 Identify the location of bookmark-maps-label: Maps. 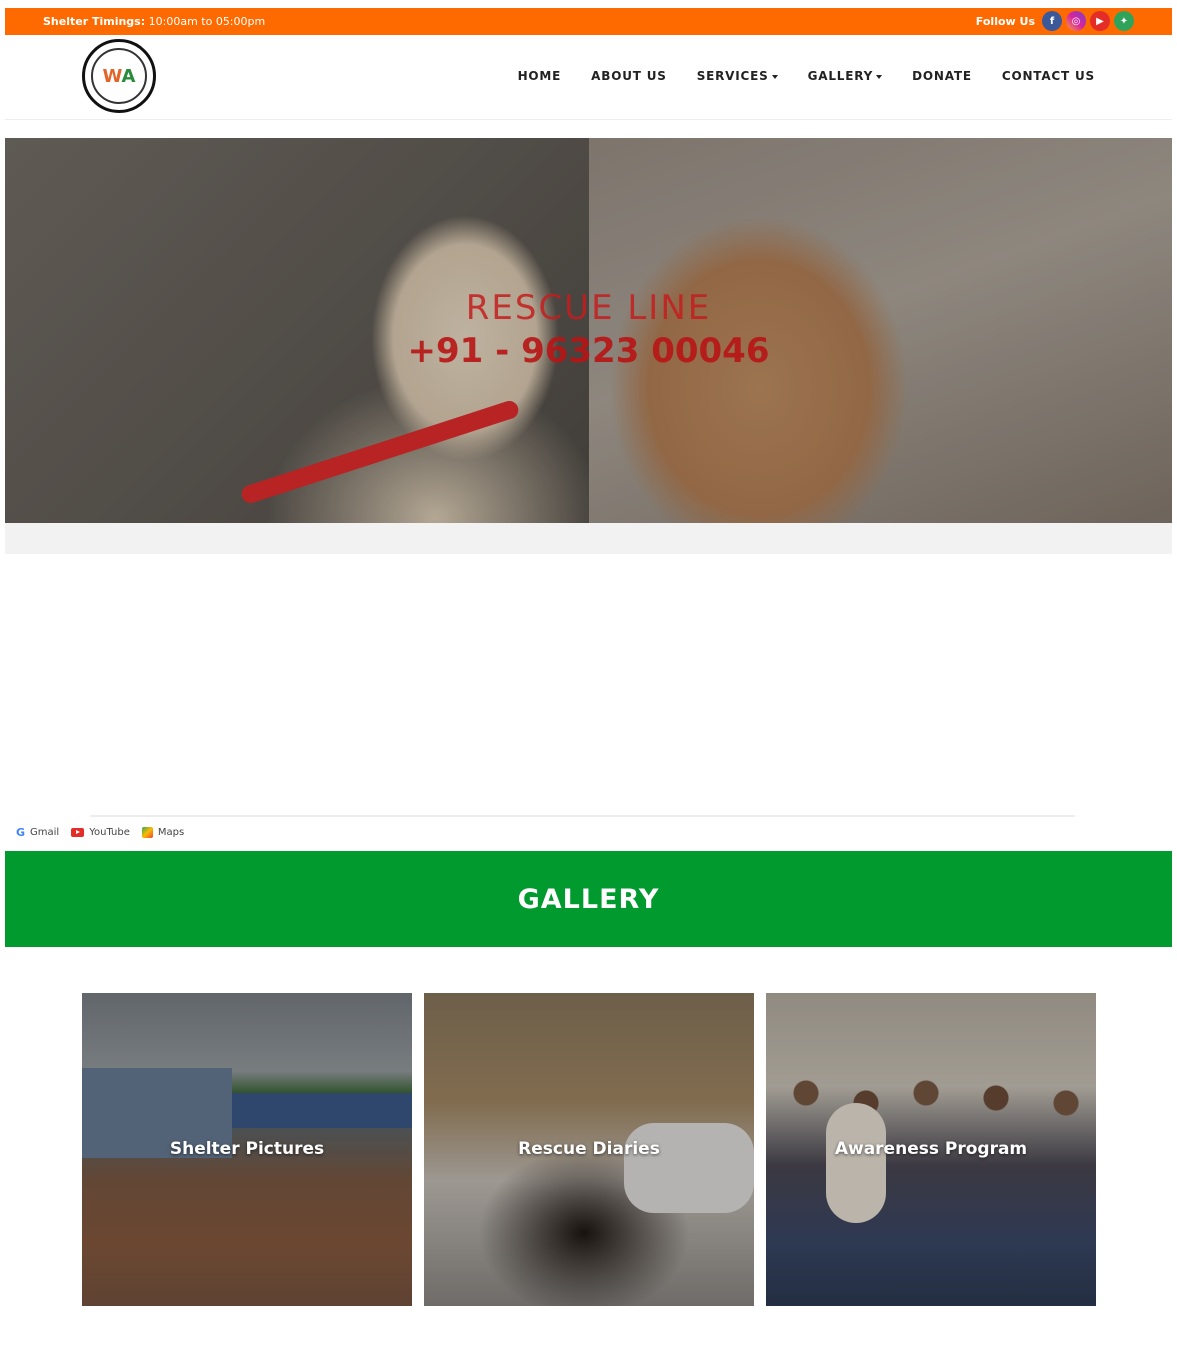
(171, 832).